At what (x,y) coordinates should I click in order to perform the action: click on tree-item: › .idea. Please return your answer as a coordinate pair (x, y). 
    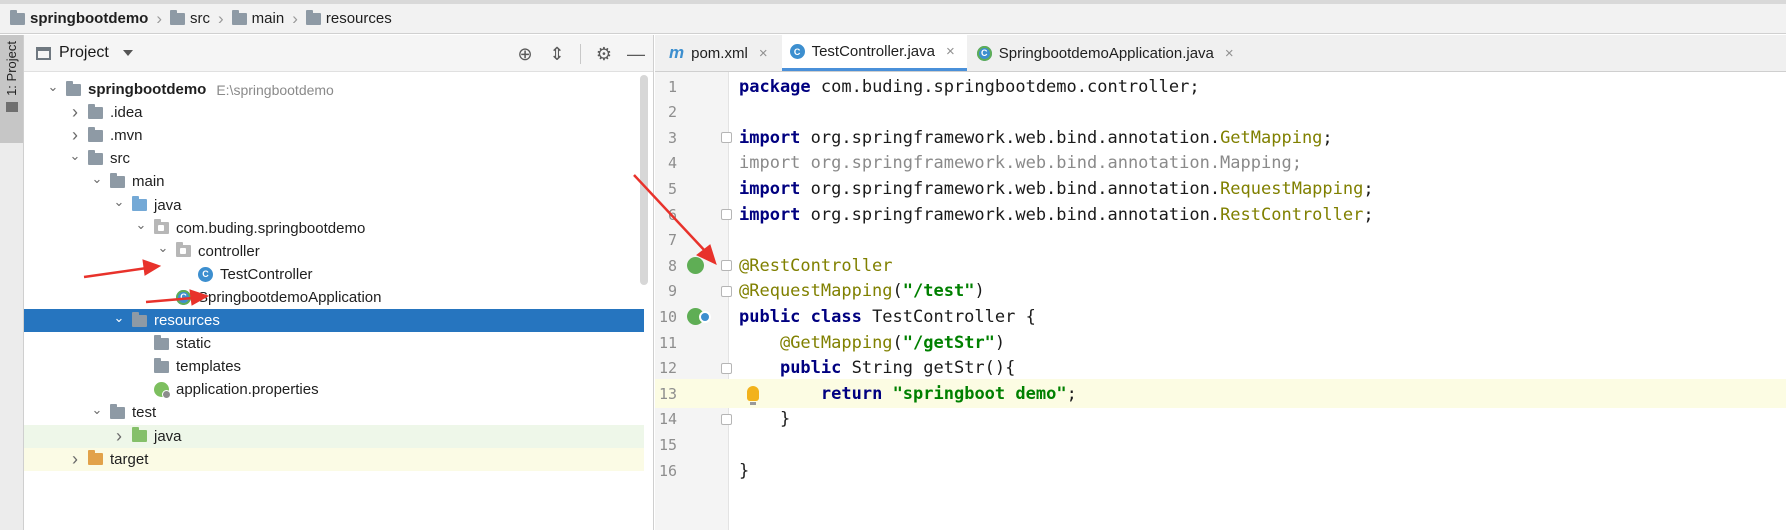
    Looking at the image, I should click on (334, 112).